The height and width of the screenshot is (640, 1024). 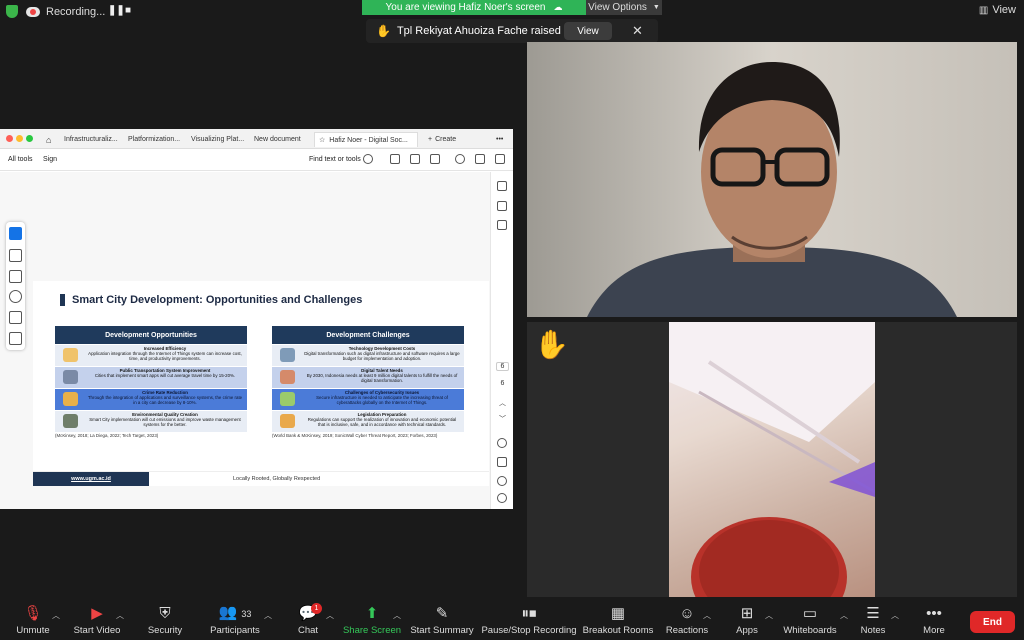 I want to click on start-video-button: ▶ Start Video, so click(x=97, y=621).